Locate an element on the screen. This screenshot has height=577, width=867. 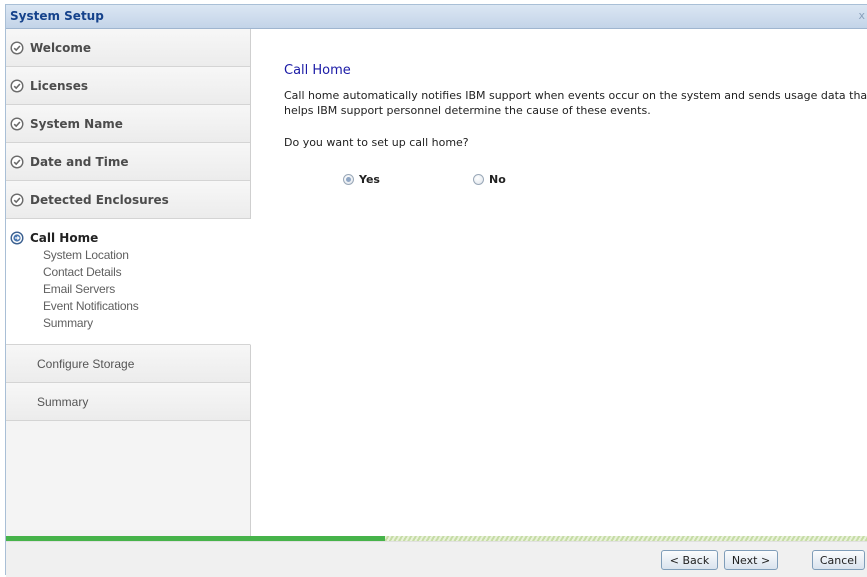
step-configure-storage: Configure Storage is located at coordinates (128, 364).